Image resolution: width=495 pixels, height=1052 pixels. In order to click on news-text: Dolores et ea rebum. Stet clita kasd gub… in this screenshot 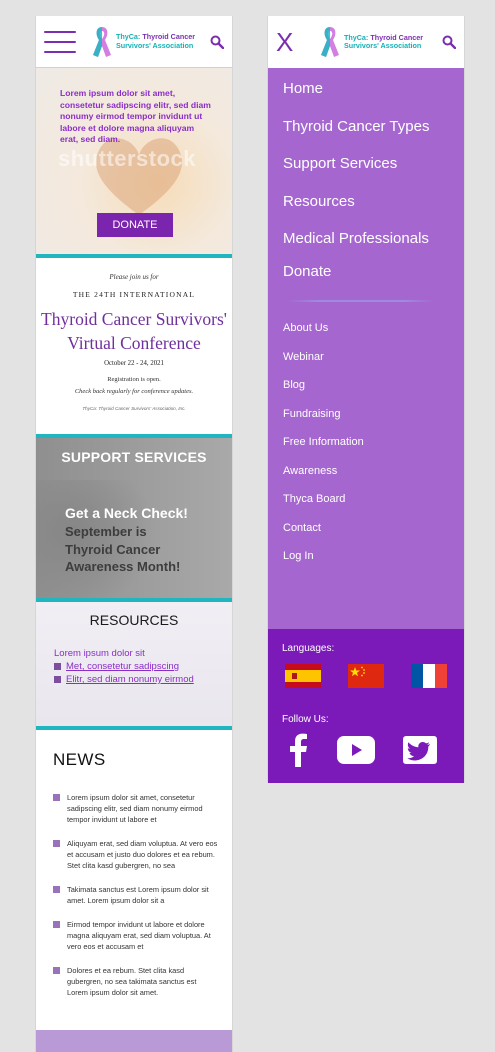, I will do `click(132, 981)`.